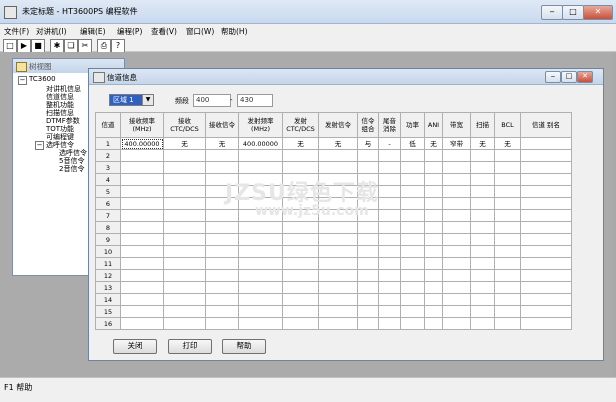 The image size is (616, 402). What do you see at coordinates (333, 143) in the screenshot?
I see `table-row: 1 400.00000 无无 400.00000 无无与 - 低无窄带无无` at bounding box center [333, 143].